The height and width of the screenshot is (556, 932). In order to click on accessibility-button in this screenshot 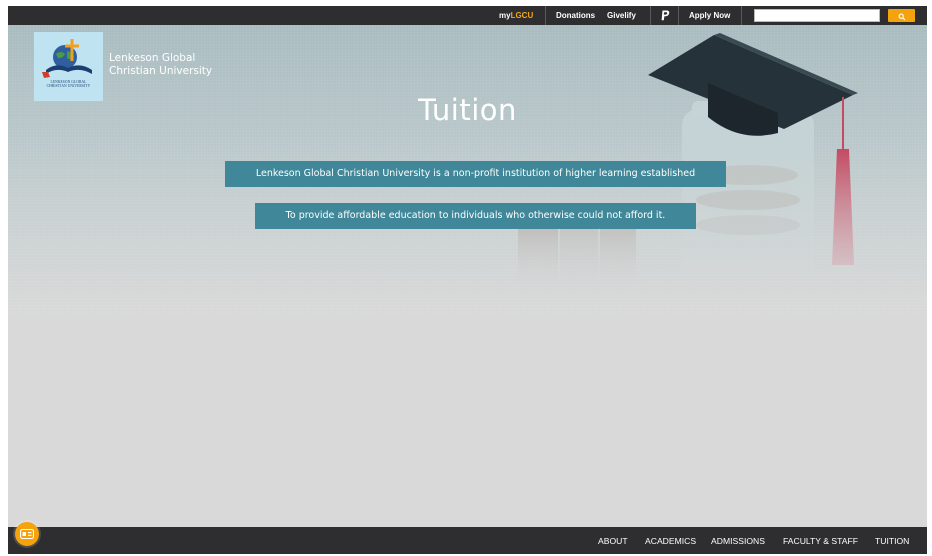, I will do `click(27, 534)`.